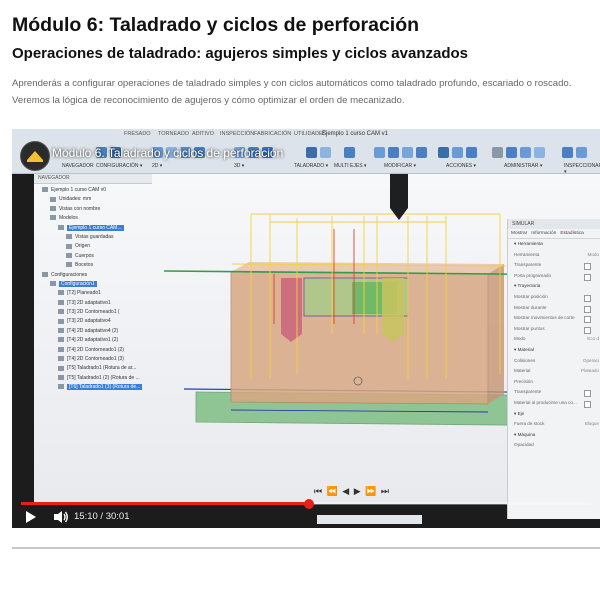 The image size is (600, 600). What do you see at coordinates (93, 303) in the screenshot?
I see `tree-item: [T3] 2D adaptativo1` at bounding box center [93, 303].